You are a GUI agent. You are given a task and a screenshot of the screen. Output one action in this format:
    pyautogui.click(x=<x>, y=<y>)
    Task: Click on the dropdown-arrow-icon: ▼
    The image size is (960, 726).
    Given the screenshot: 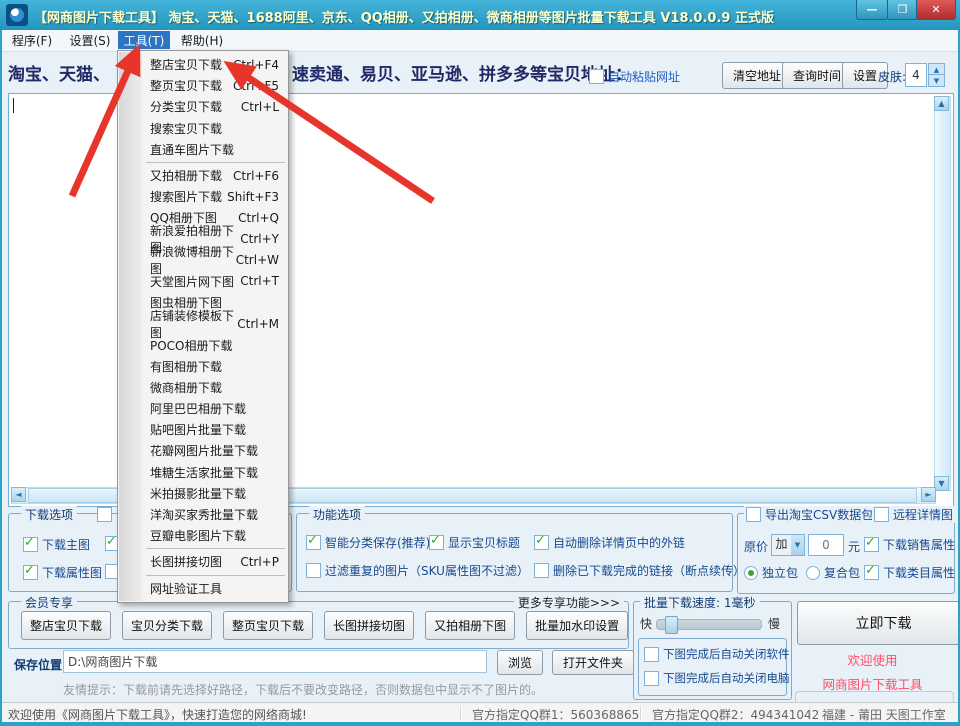 What is the action you would take?
    pyautogui.click(x=797, y=545)
    